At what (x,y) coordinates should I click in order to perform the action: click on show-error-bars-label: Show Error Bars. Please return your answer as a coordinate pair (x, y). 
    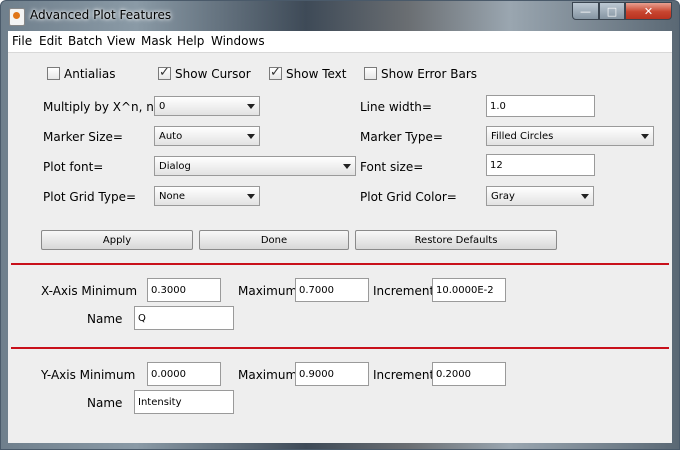
    Looking at the image, I should click on (429, 74).